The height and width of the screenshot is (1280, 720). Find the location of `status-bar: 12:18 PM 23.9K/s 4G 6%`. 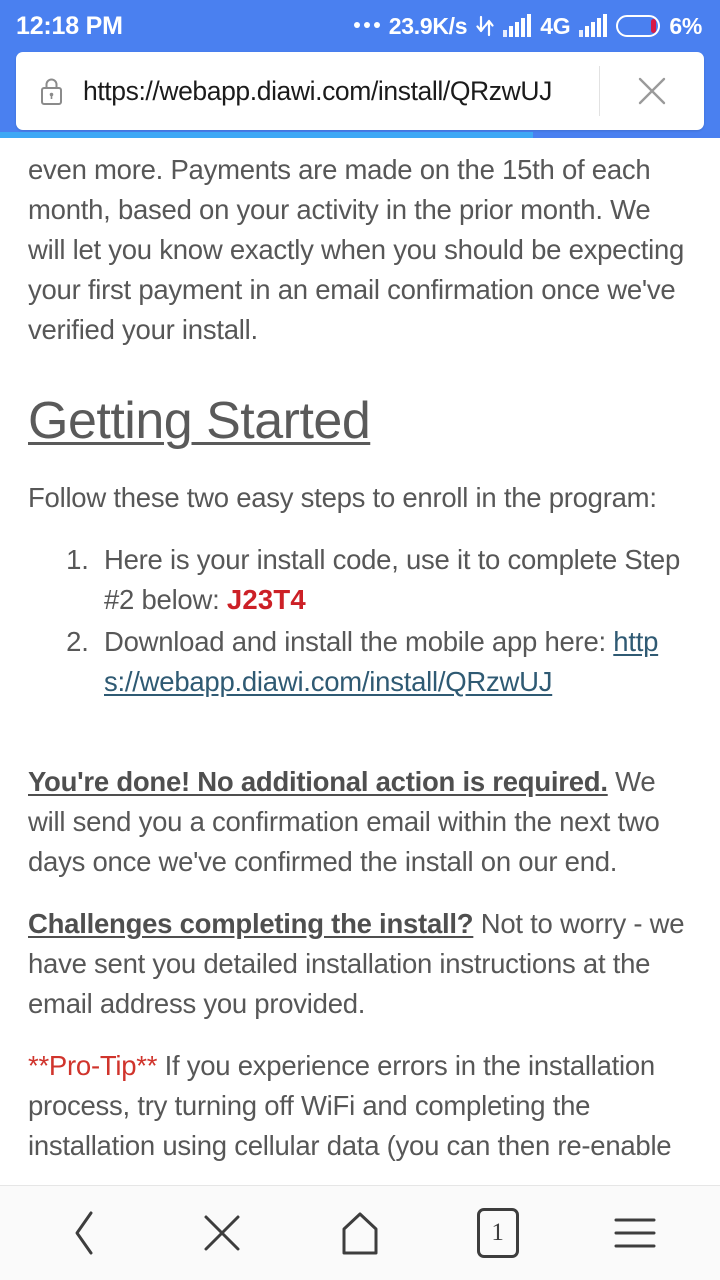

status-bar: 12:18 PM 23.9K/s 4G 6% is located at coordinates (360, 26).